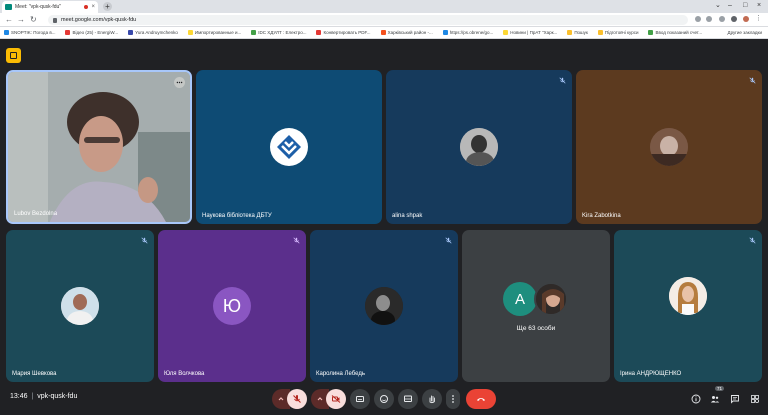 Image resolution: width=768 pixels, height=415 pixels. What do you see at coordinates (336, 399) in the screenshot?
I see `camera-toggle-button` at bounding box center [336, 399].